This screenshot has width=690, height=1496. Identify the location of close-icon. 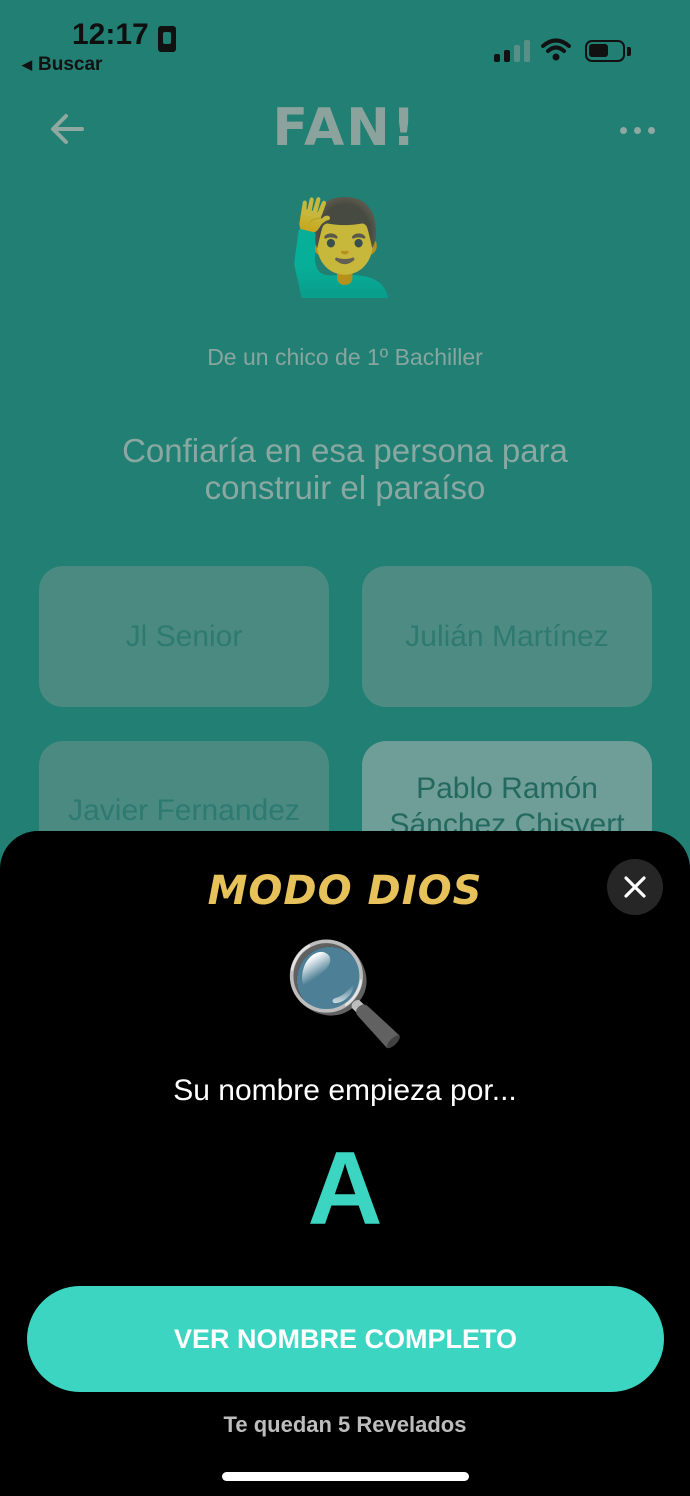
(635, 887).